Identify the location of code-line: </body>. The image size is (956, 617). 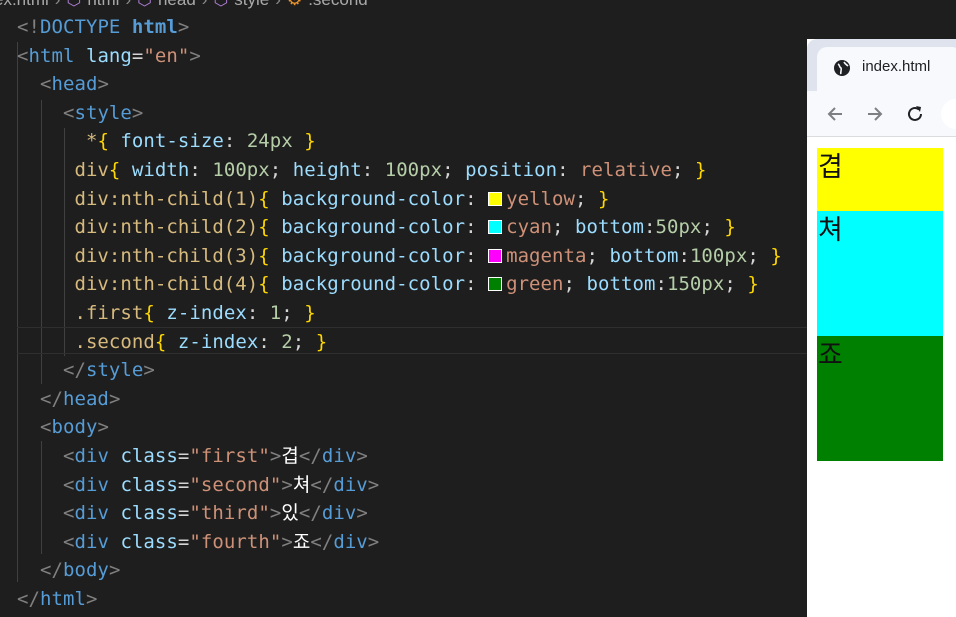
(68, 570).